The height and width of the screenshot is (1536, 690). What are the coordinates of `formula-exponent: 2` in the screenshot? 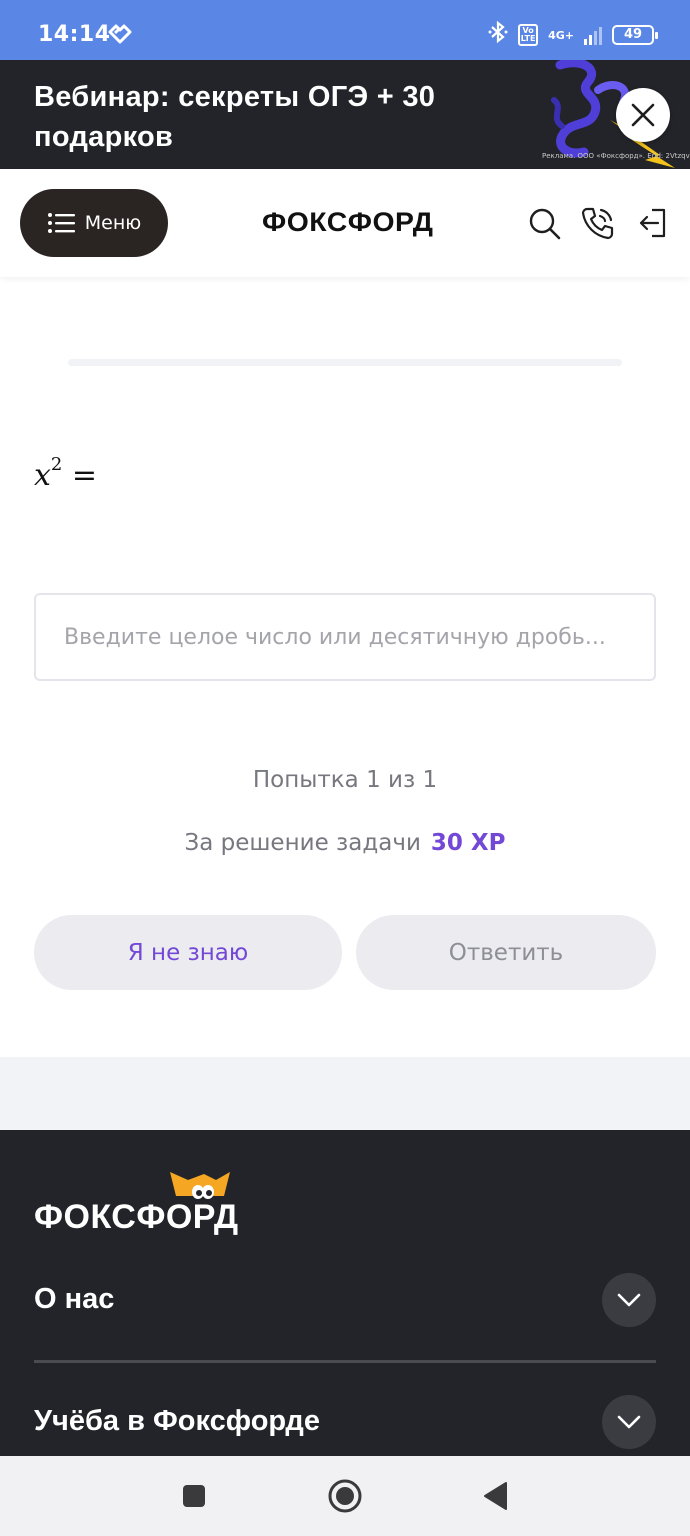 It's located at (56, 464).